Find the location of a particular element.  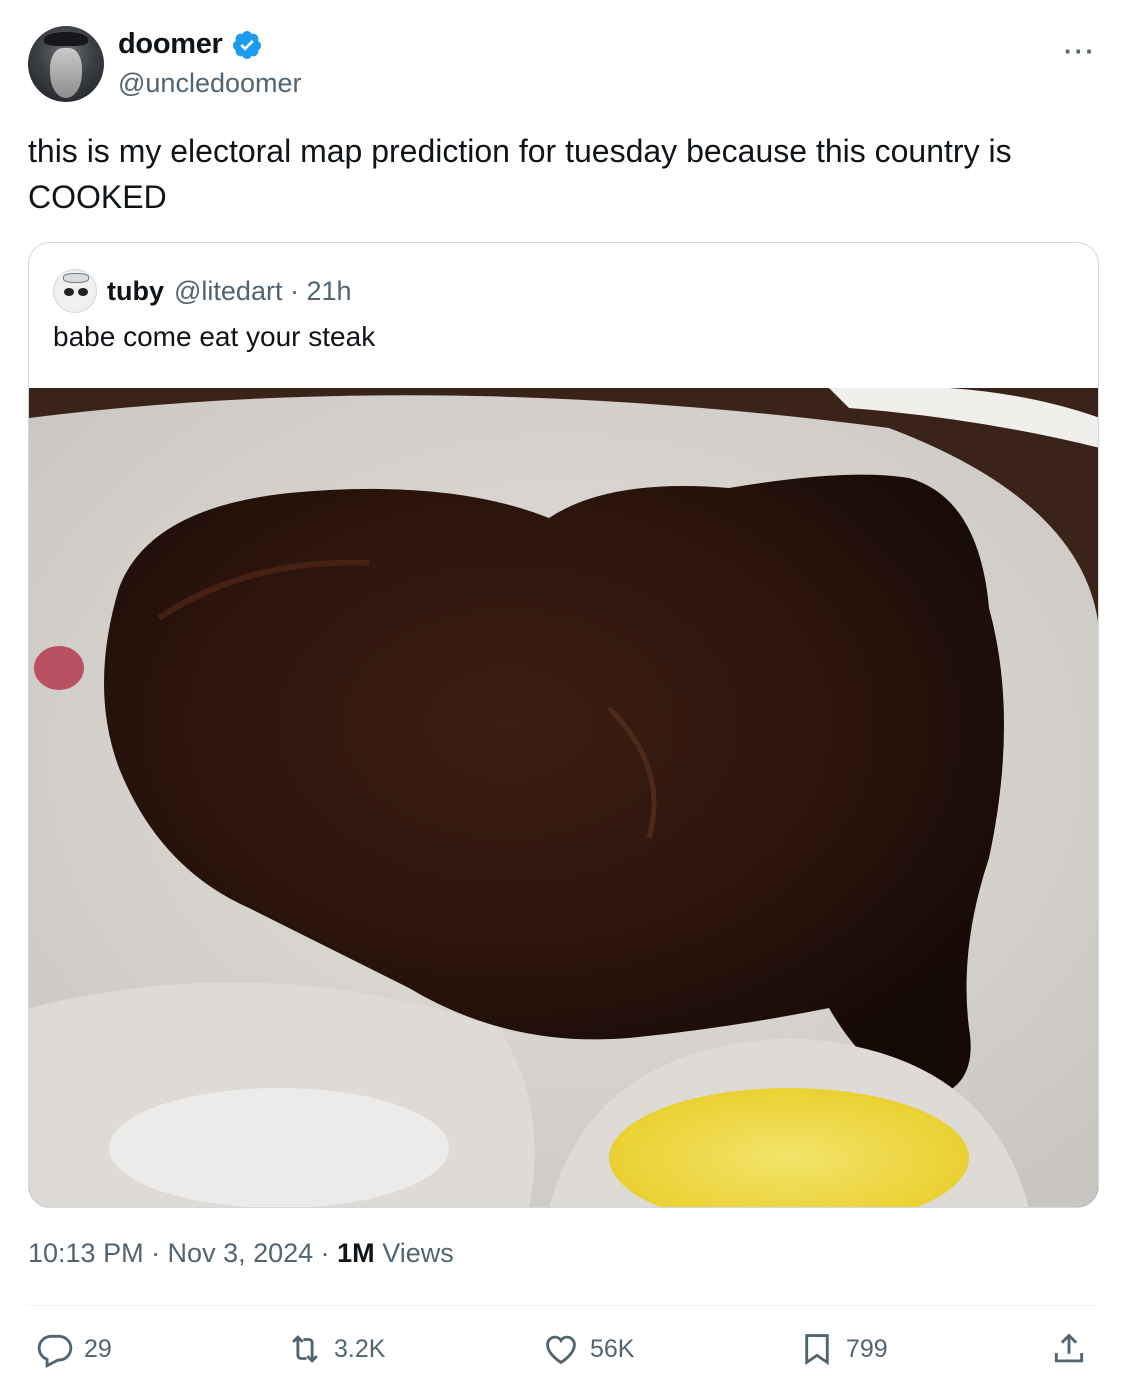

author-display-name: doomer is located at coordinates (170, 44).